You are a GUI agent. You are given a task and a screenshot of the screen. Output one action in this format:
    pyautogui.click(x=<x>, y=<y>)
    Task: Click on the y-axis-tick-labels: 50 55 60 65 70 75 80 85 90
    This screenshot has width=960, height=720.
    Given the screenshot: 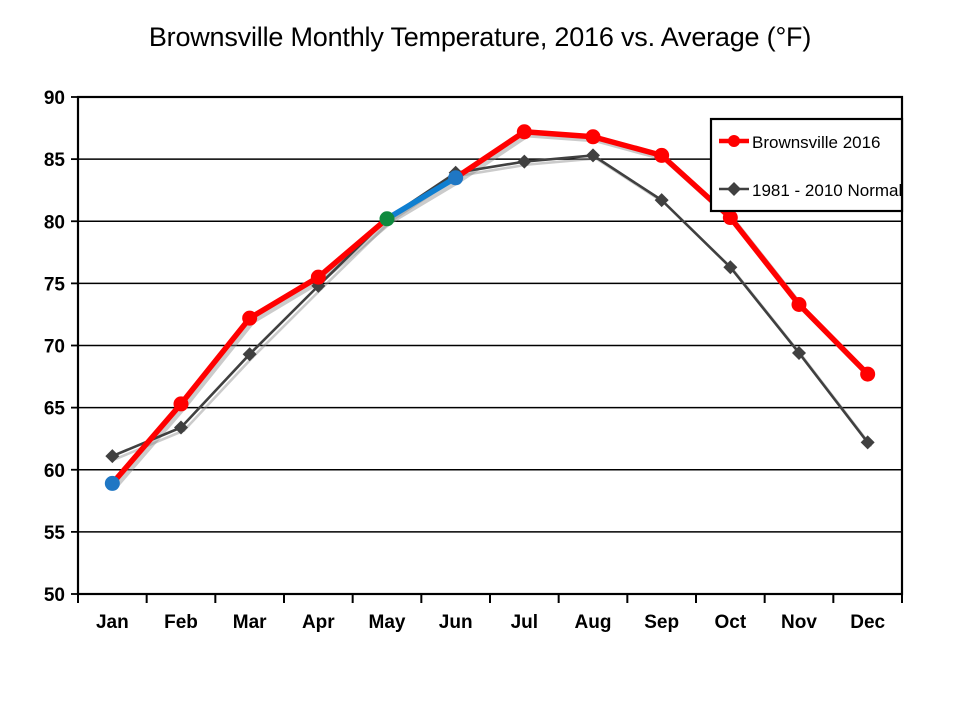 What is the action you would take?
    pyautogui.click(x=55, y=347)
    